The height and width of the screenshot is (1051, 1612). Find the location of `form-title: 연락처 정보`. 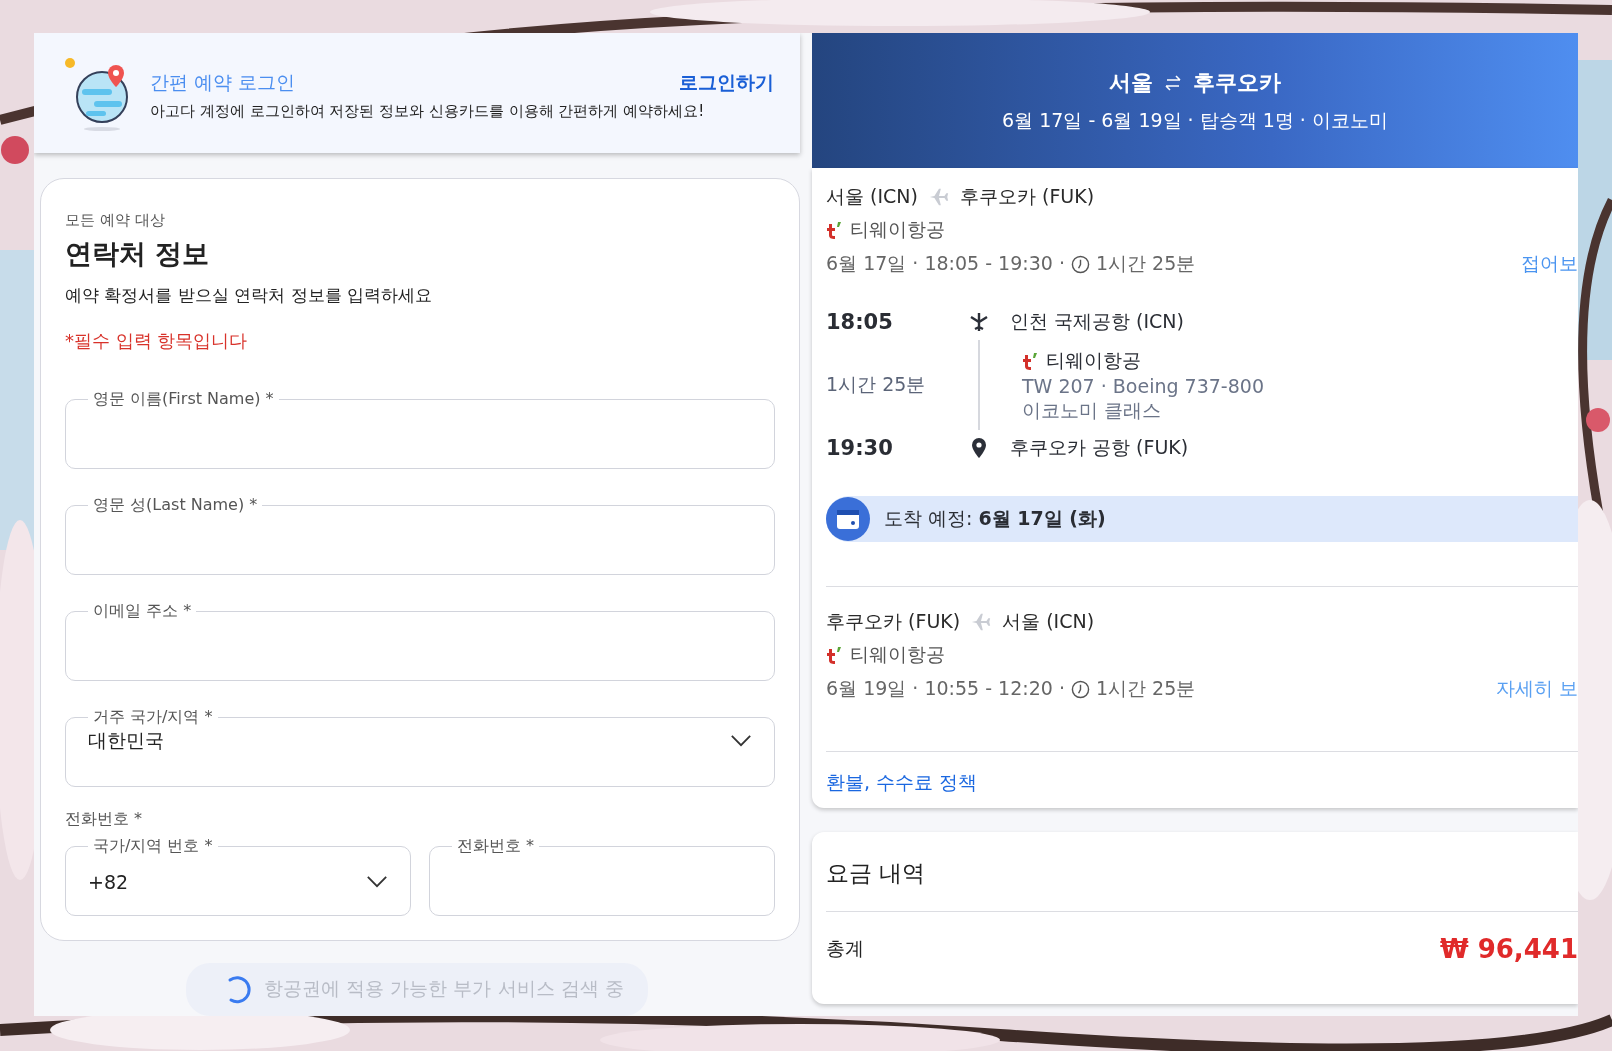

form-title: 연락처 정보 is located at coordinates (137, 253).